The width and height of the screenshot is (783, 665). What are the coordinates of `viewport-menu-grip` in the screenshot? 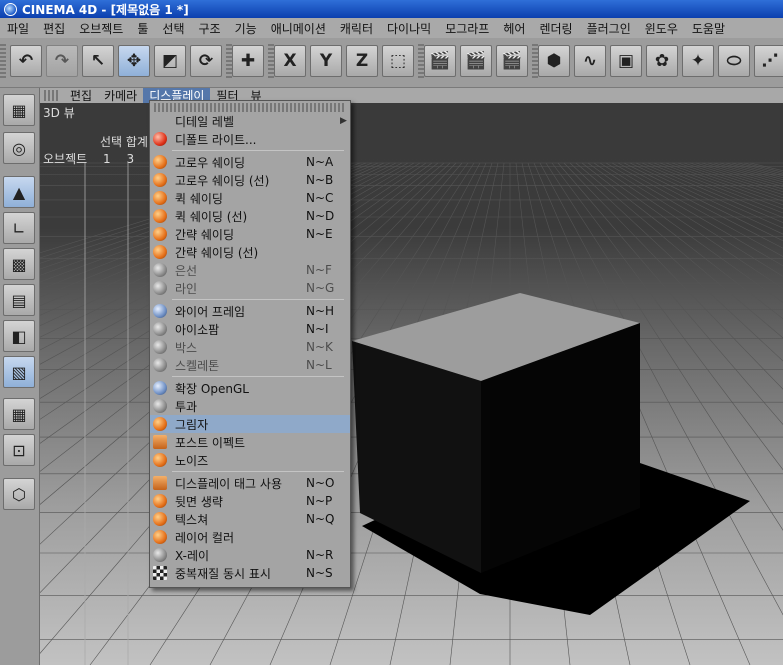 It's located at (51, 95).